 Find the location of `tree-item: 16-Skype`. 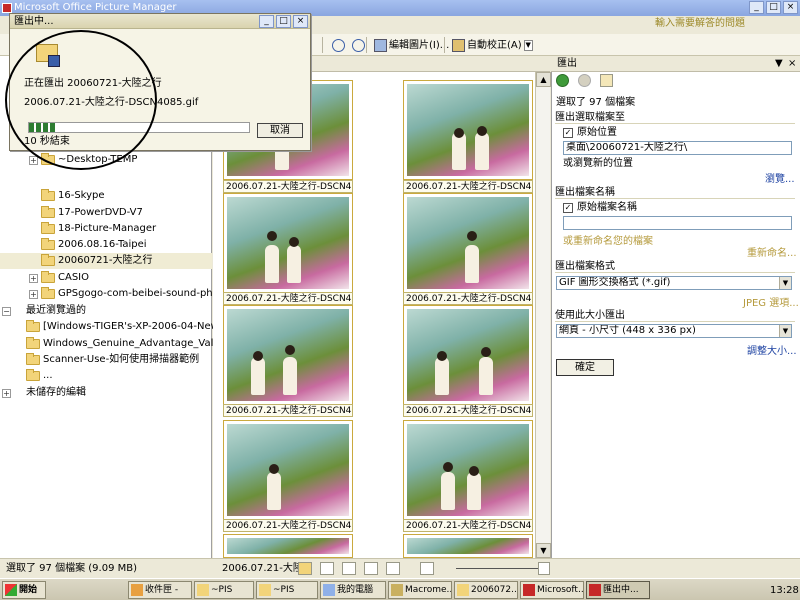

tree-item: 16-Skype is located at coordinates (106, 196).